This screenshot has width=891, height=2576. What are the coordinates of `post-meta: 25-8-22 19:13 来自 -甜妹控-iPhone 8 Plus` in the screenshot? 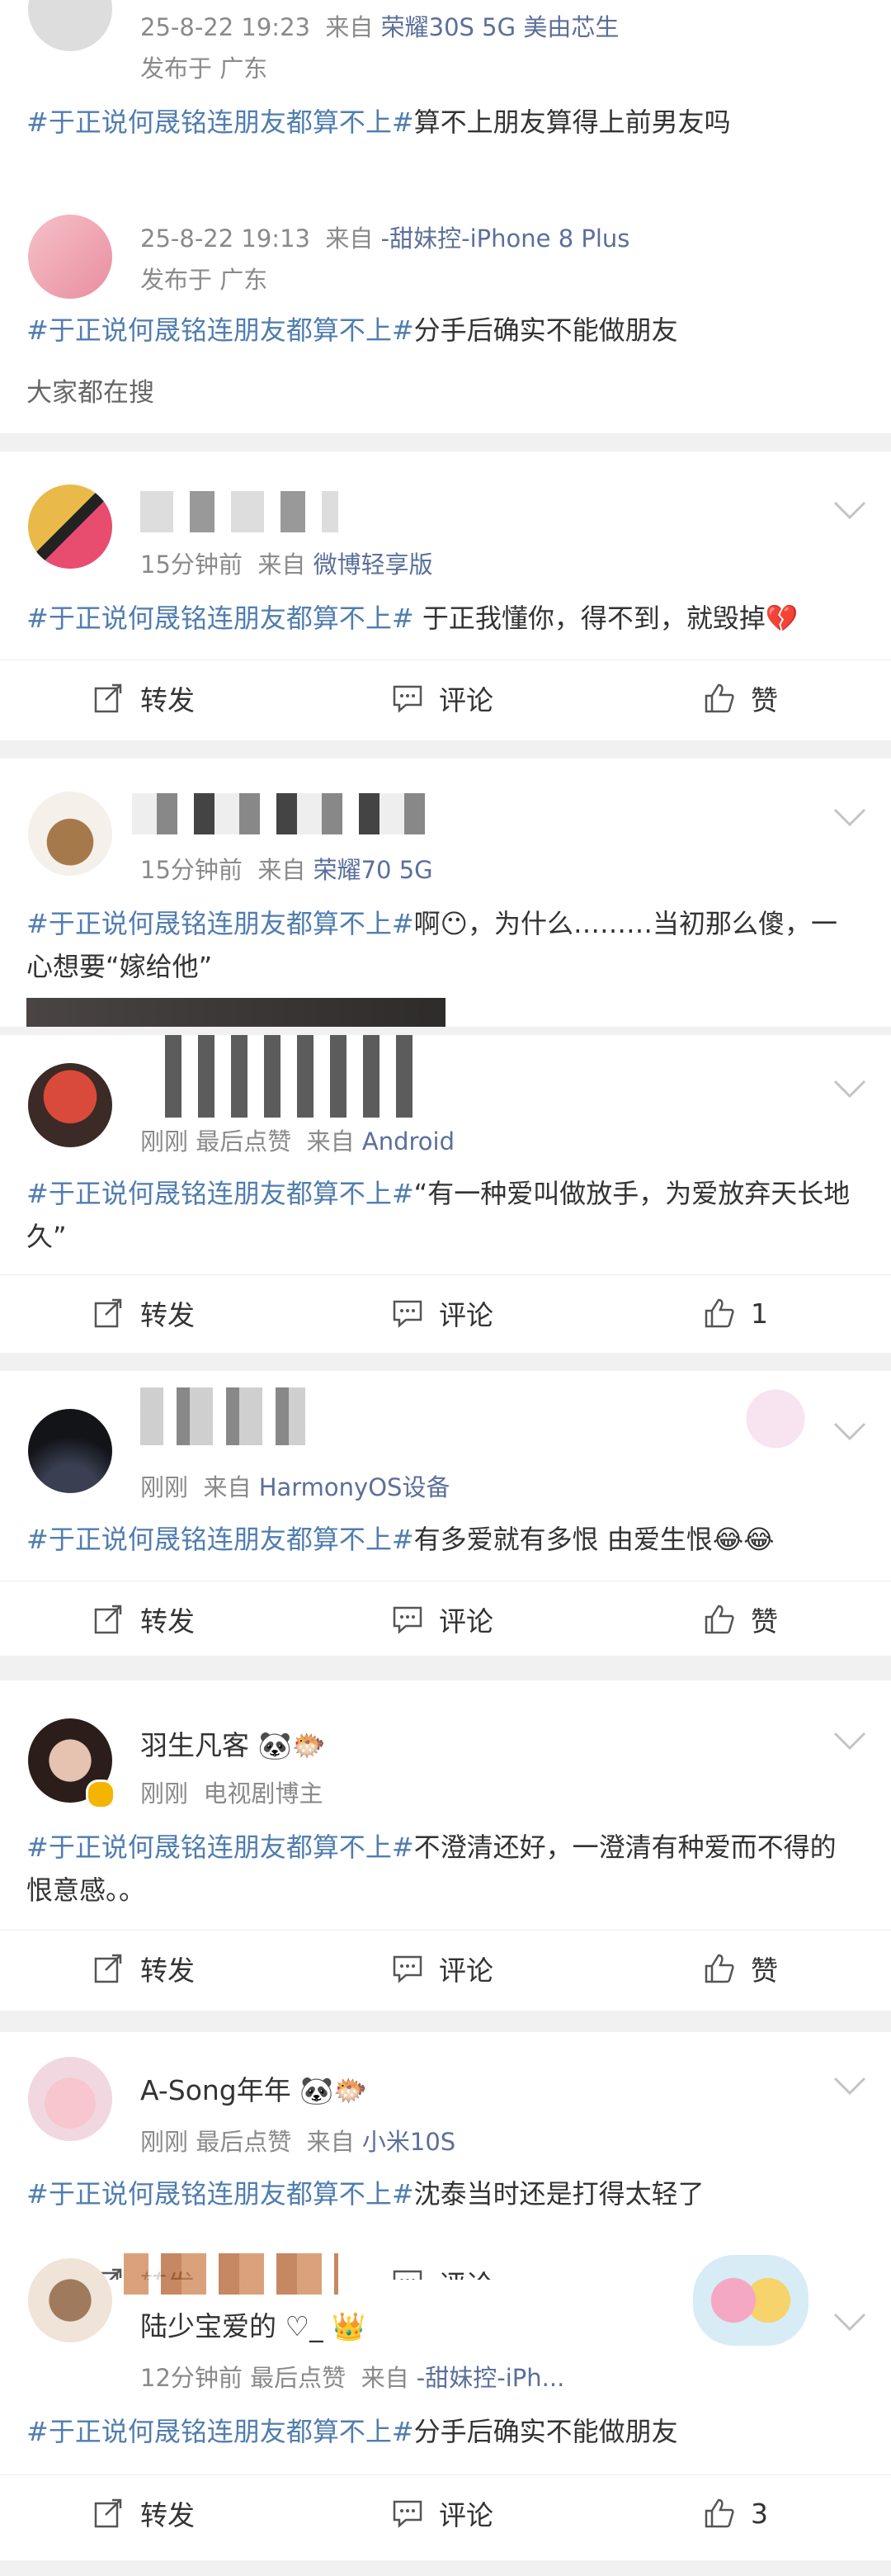 It's located at (385, 239).